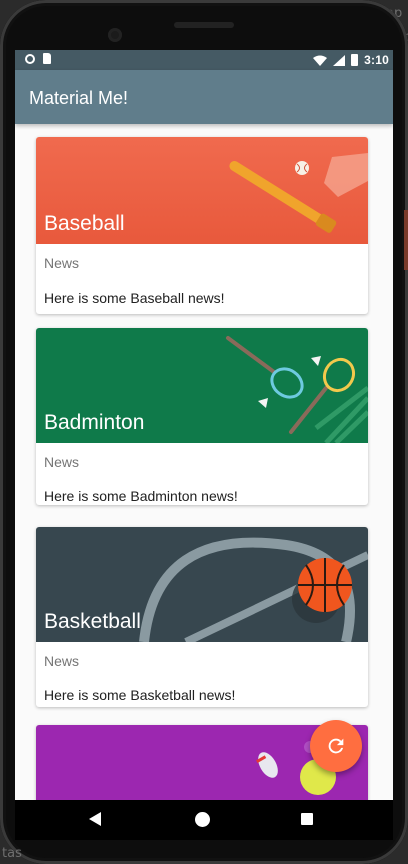 Image resolution: width=408 pixels, height=864 pixels. Describe the element at coordinates (30, 58) in the screenshot. I see `sync-icon` at that location.